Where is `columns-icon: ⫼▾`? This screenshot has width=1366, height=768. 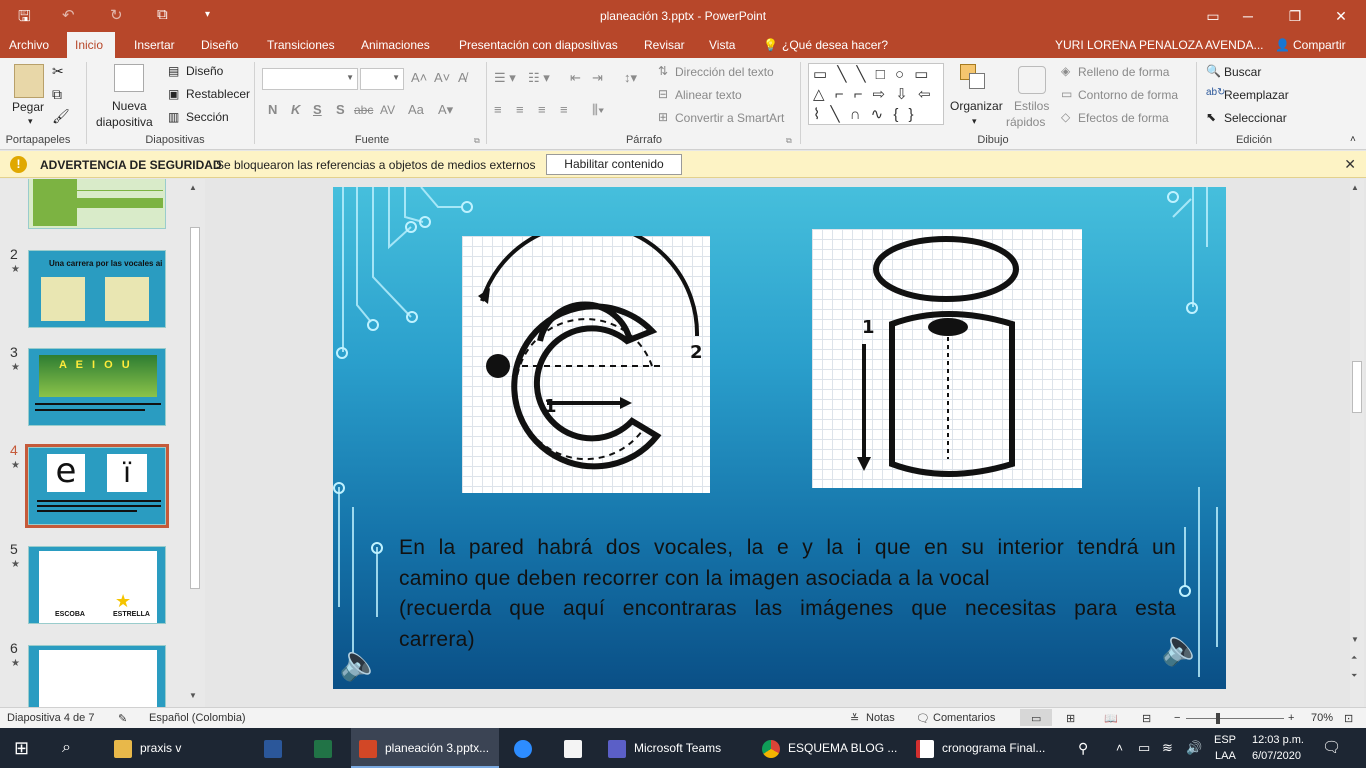 columns-icon: ⫼▾ is located at coordinates (598, 110).